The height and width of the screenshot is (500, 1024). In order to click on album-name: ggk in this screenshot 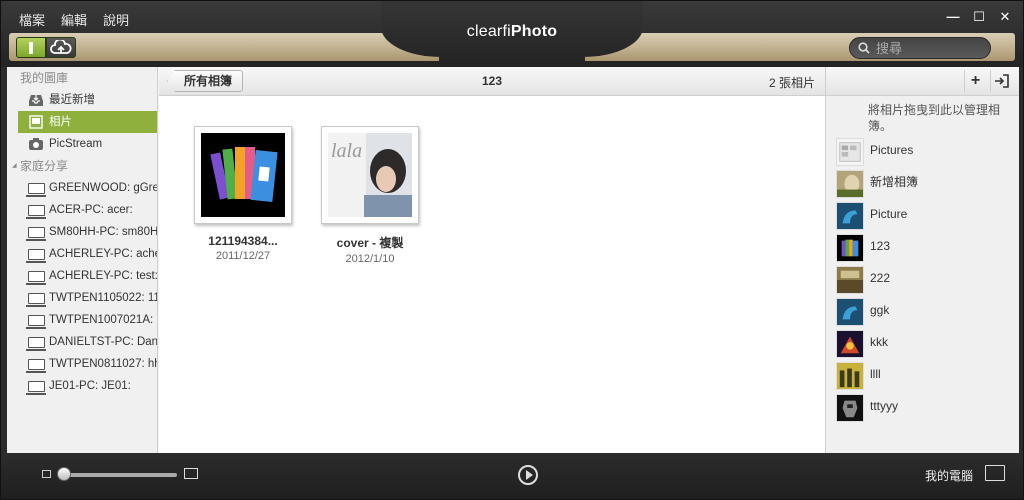, I will do `click(880, 310)`.